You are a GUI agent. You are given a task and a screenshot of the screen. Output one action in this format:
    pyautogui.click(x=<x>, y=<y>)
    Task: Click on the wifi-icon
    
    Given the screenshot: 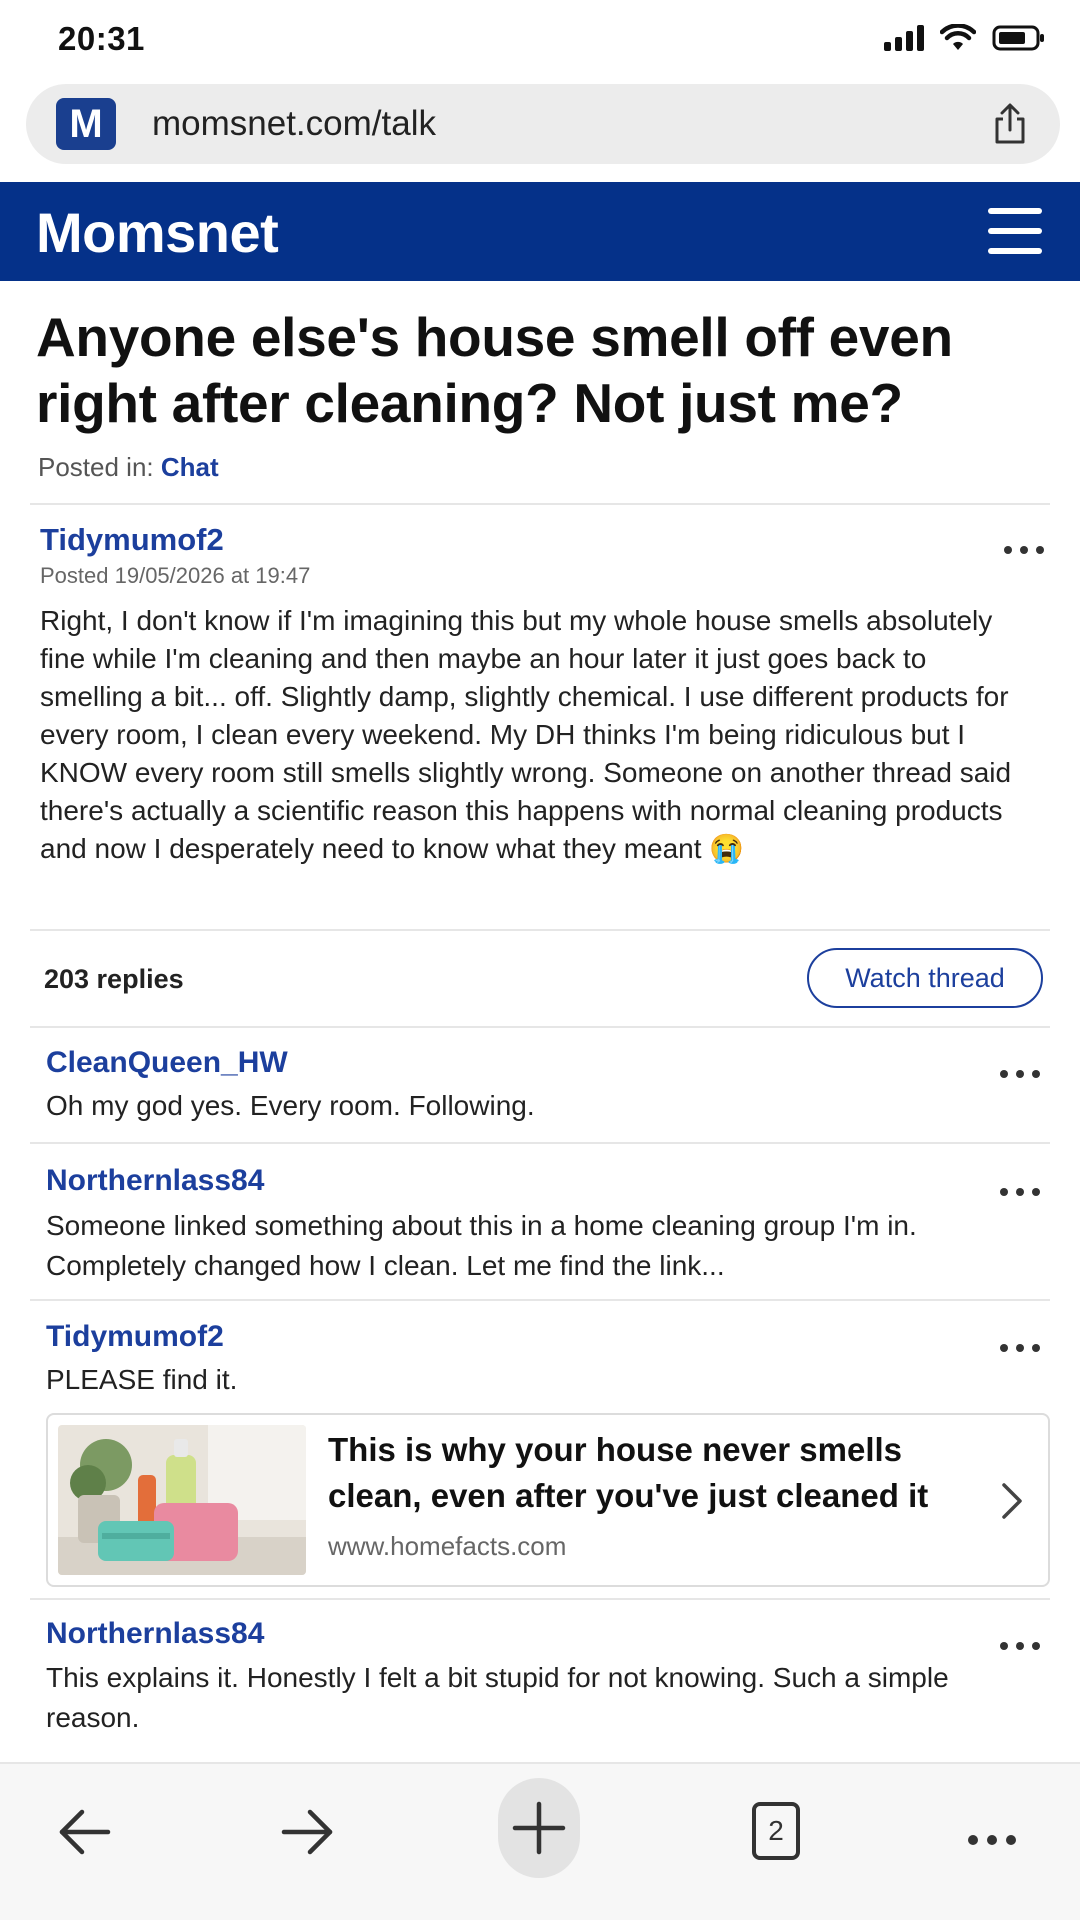 What is the action you would take?
    pyautogui.click(x=958, y=37)
    